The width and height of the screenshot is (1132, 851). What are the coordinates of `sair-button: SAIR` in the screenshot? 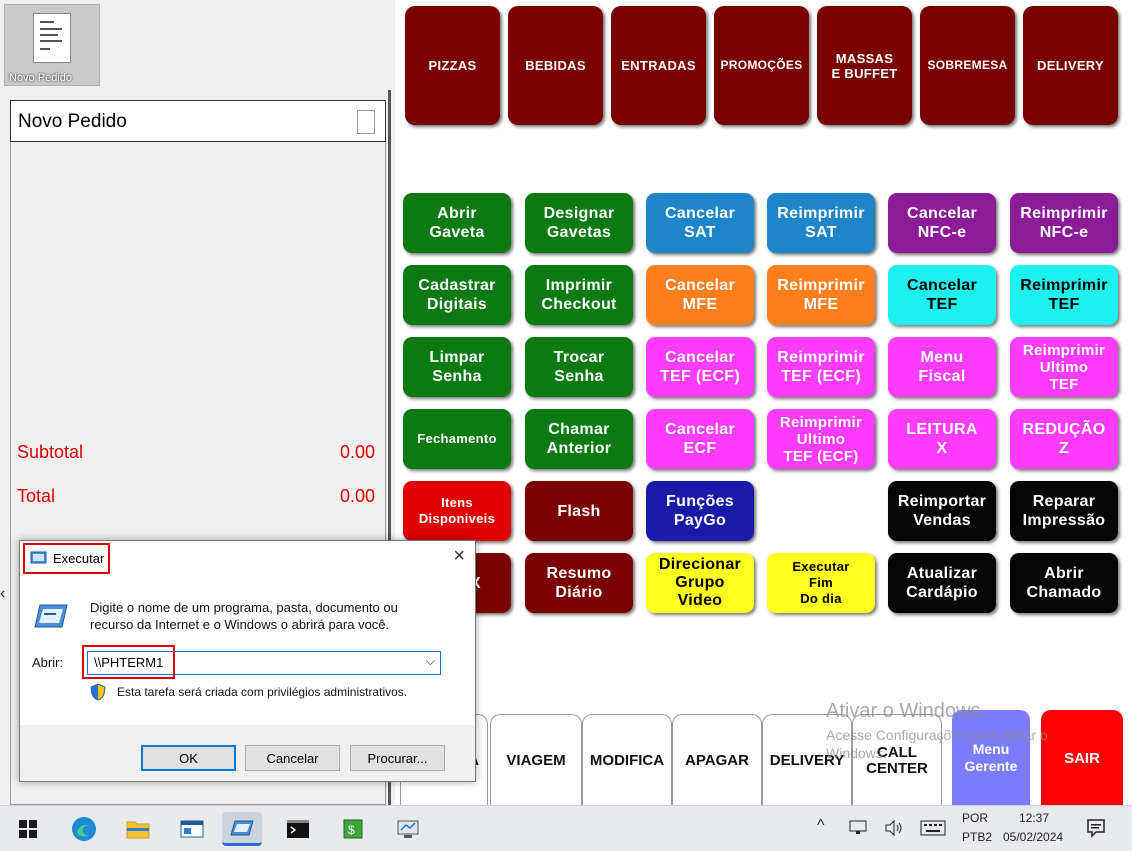 It's located at (1082, 758).